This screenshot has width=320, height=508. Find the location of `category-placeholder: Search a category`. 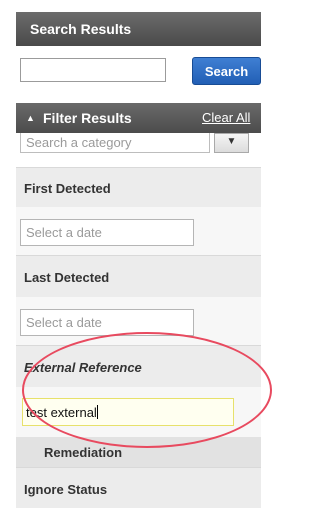

category-placeholder: Search a category is located at coordinates (79, 142).